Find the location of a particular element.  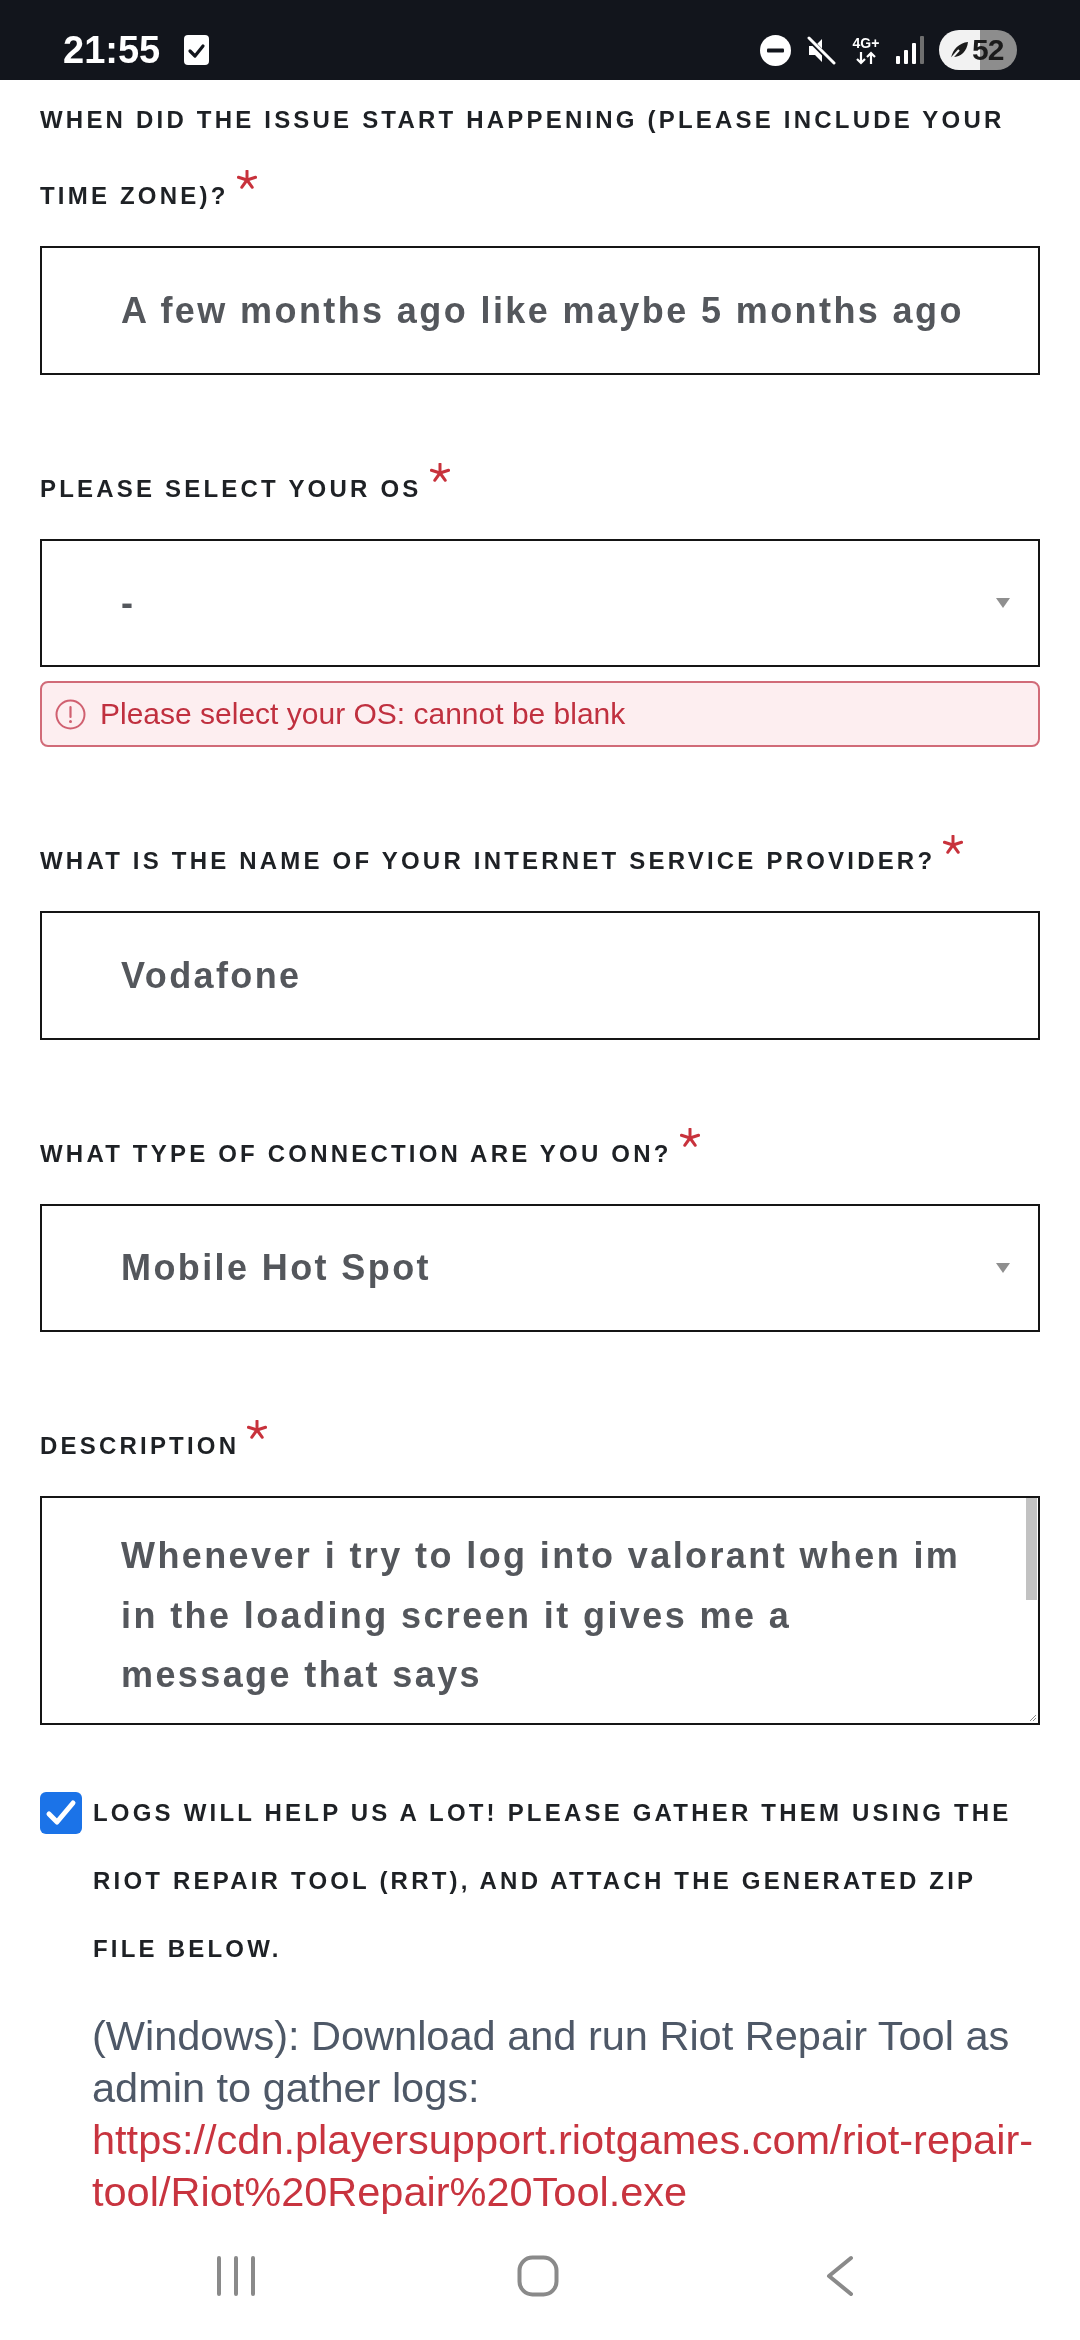

data-arrows-icon is located at coordinates (866, 57).